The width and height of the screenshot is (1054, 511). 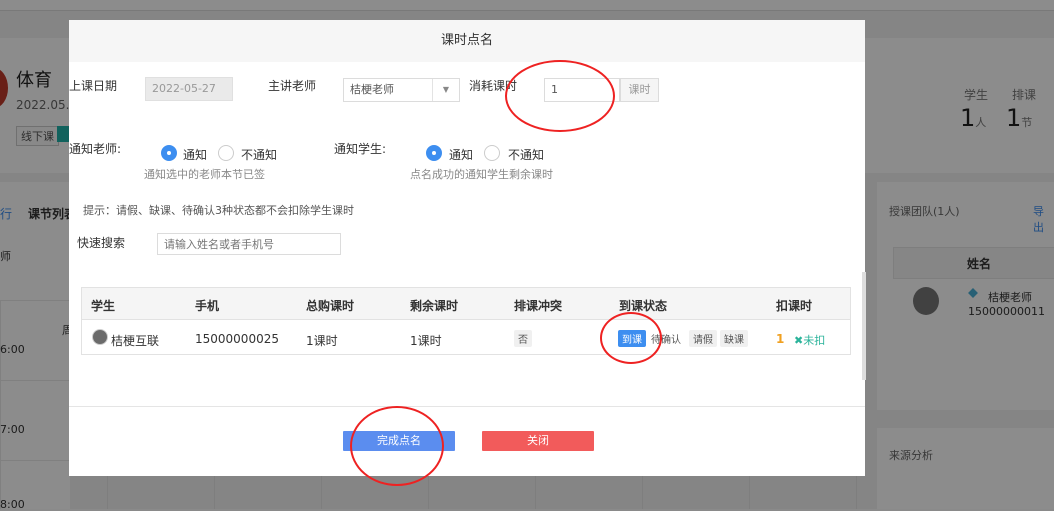 I want to click on status-leave-button: 请假, so click(x=703, y=338).